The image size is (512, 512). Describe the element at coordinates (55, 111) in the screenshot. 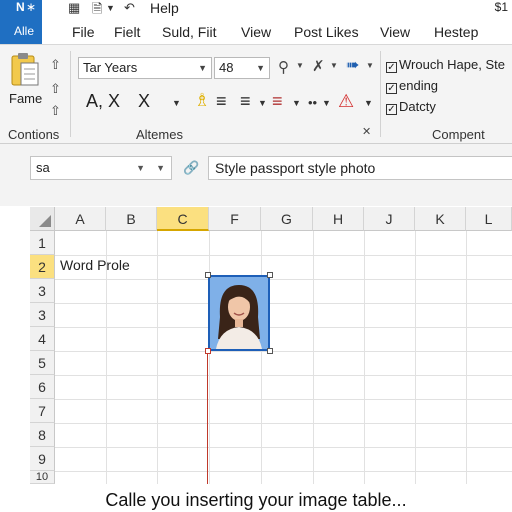

I see `format-painter-icon: ⇧` at that location.